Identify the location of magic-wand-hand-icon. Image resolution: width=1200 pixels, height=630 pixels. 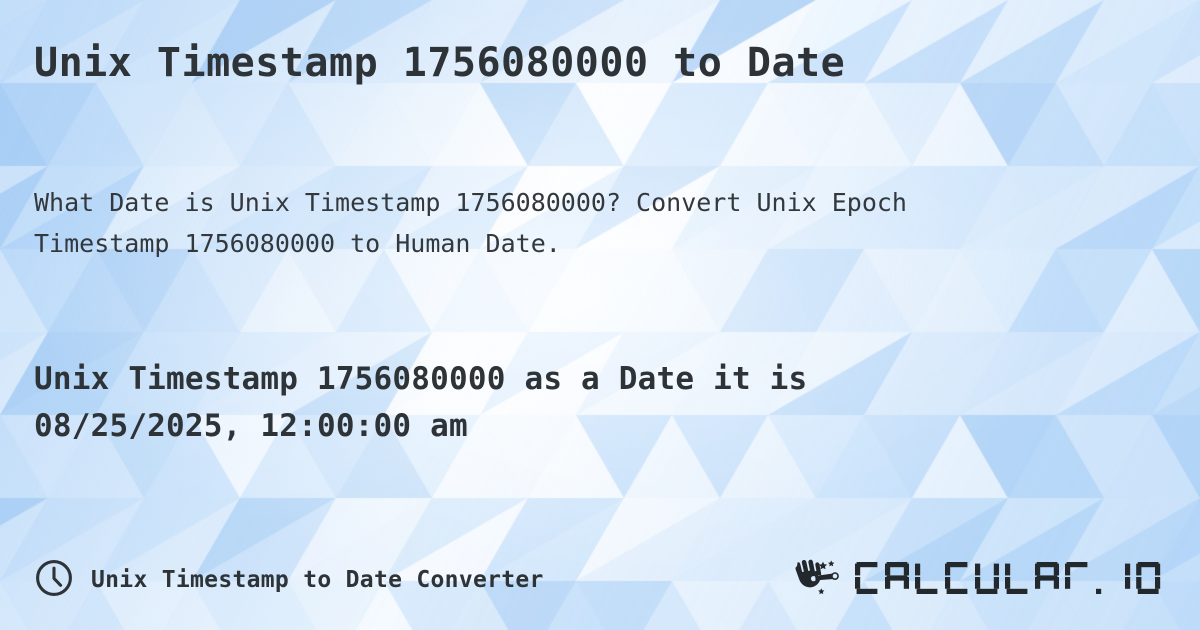
(817, 580).